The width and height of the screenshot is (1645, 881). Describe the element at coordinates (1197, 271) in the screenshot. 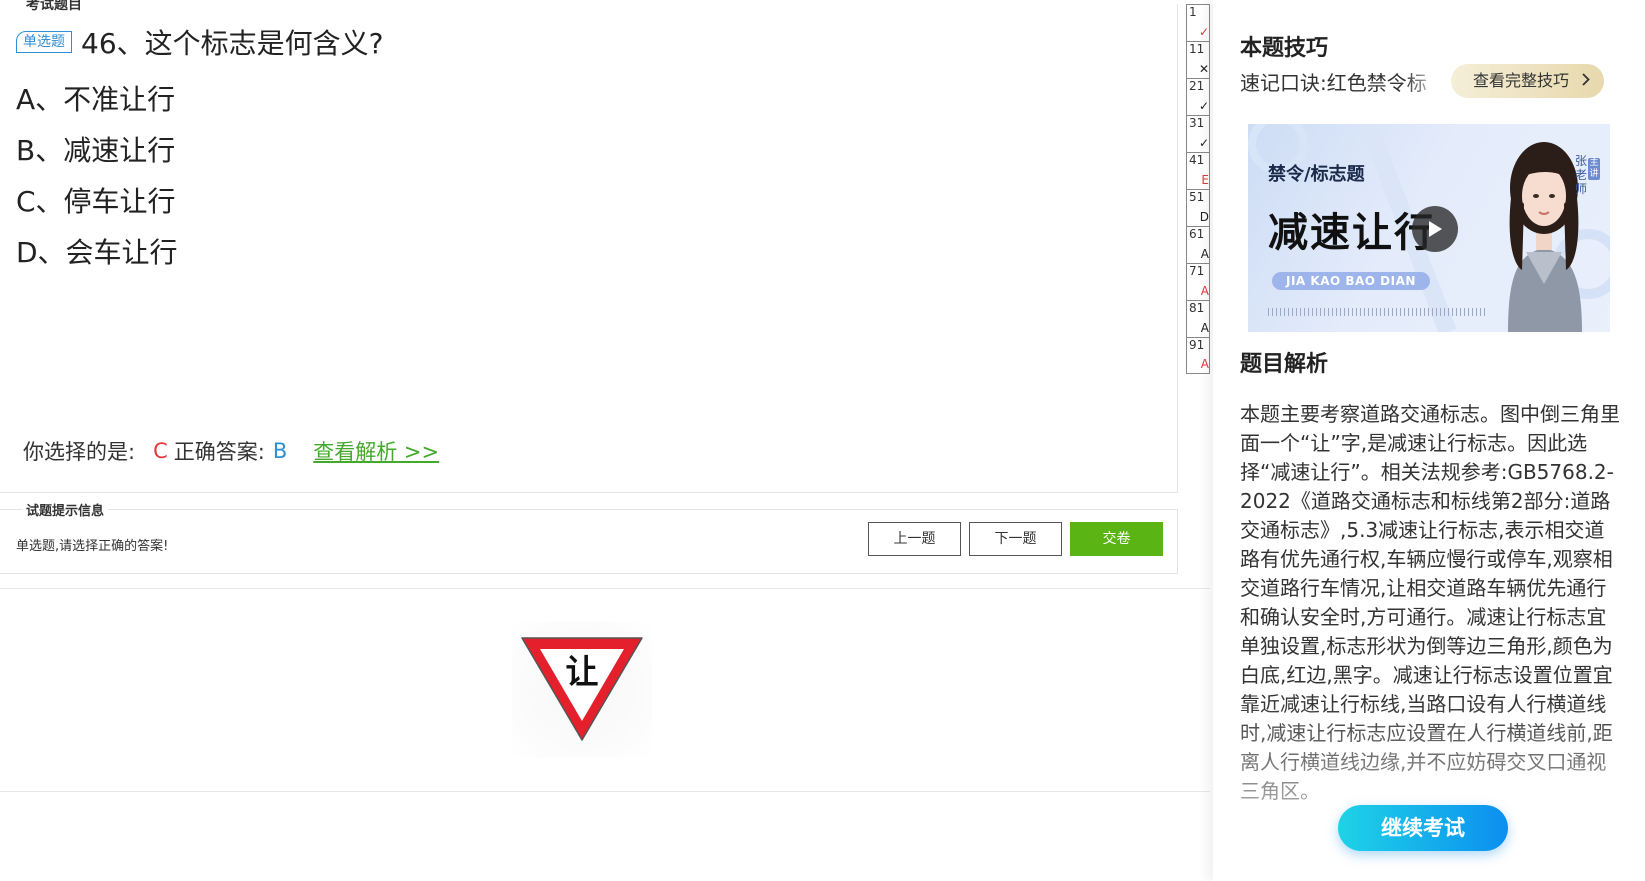

I see `question-number: 71` at that location.